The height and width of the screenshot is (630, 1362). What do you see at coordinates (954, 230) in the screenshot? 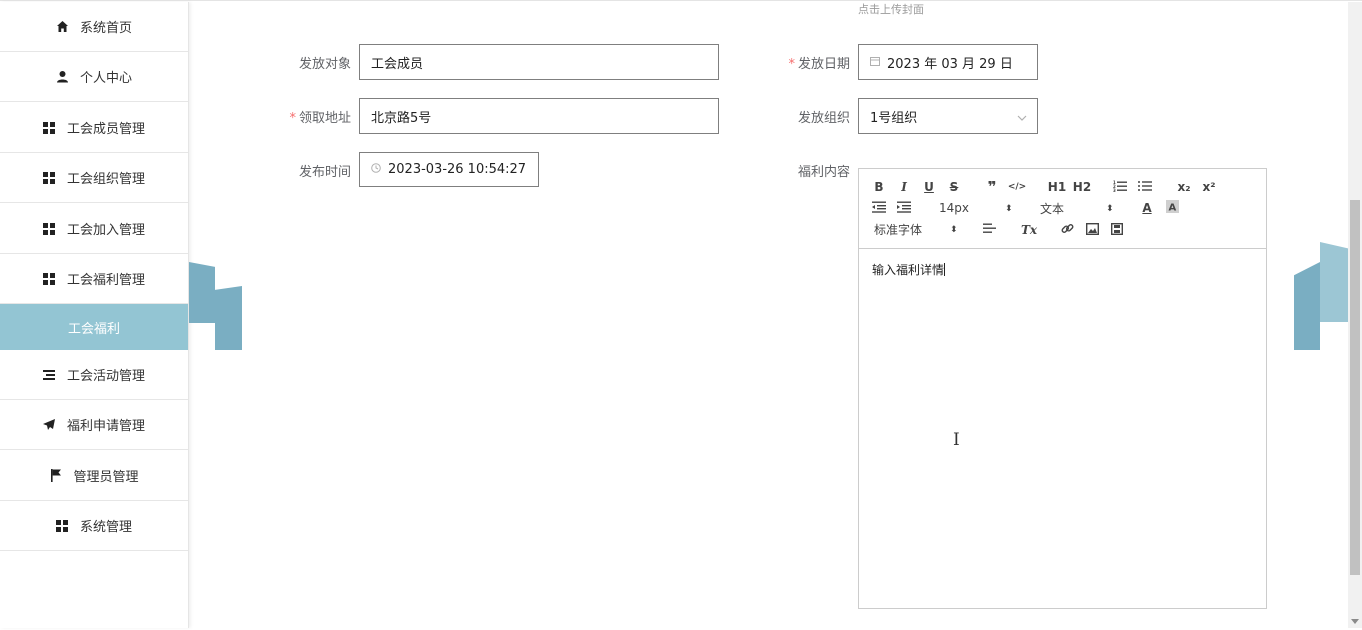
I see `font-family-arrows-icon: ⬍` at bounding box center [954, 230].